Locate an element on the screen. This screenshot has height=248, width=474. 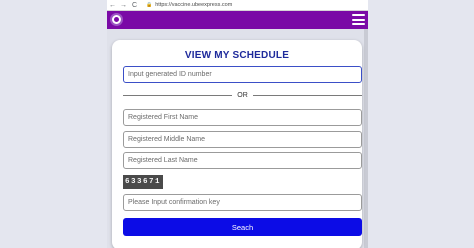
first-name-placeholder: Registered First Name is located at coordinates (163, 117).